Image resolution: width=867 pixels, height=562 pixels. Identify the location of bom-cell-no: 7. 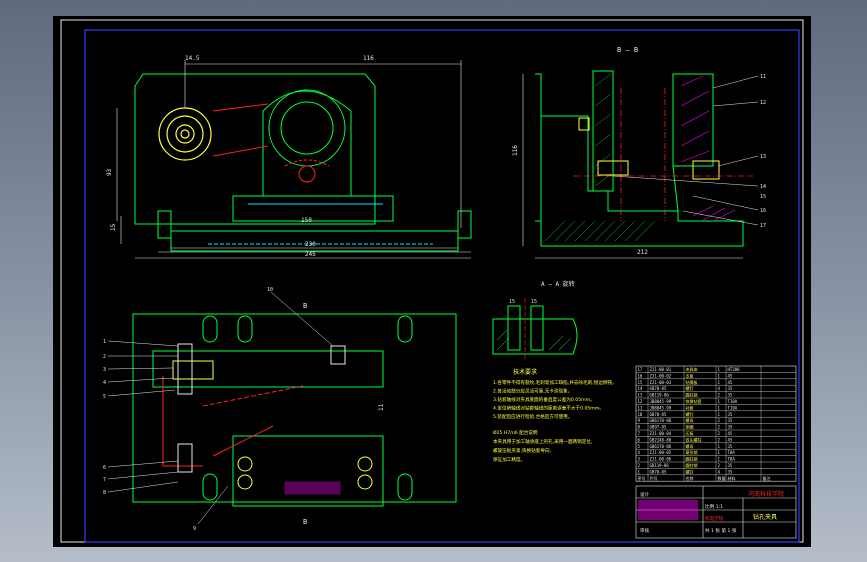
(639, 433).